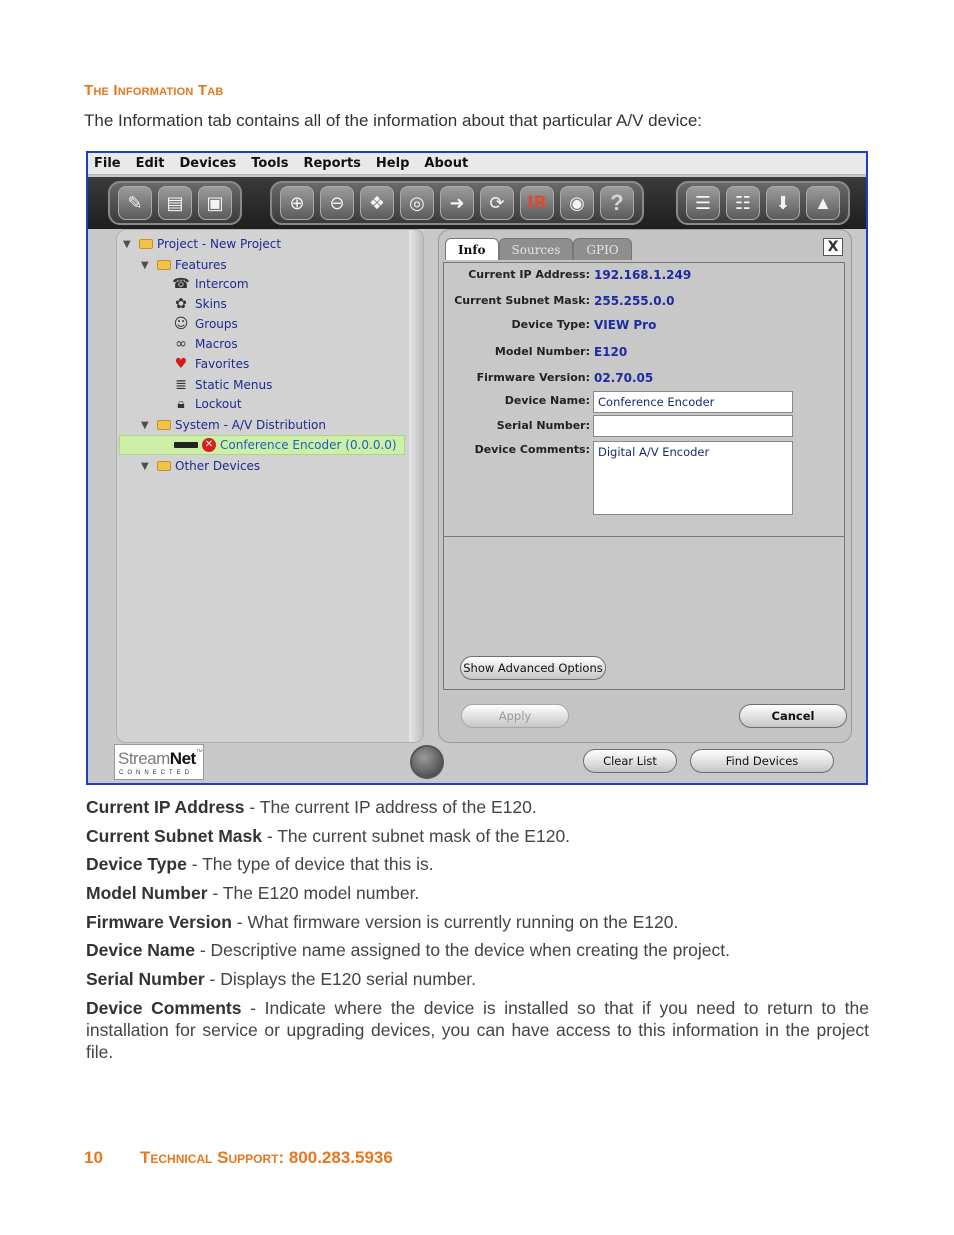 The height and width of the screenshot is (1235, 954). Describe the element at coordinates (537, 203) in the screenshot. I see `ir-icon: IR` at that location.